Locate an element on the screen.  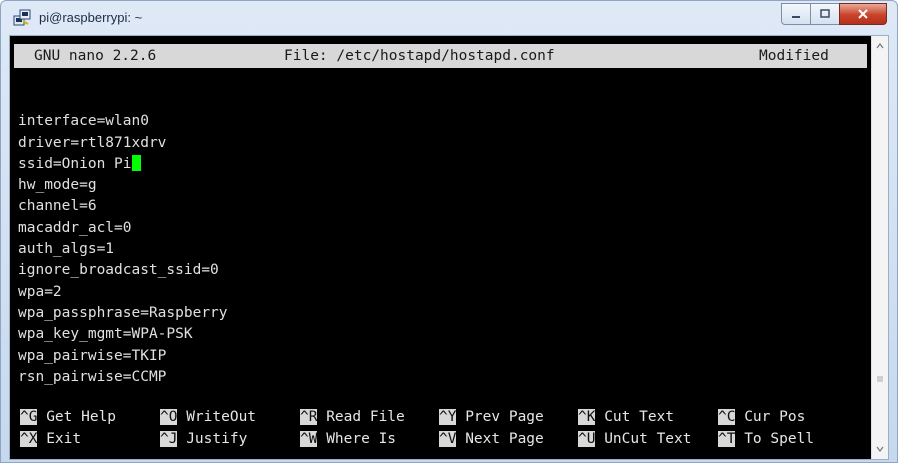
shortcut-where-is: ^W Where Is is located at coordinates (348, 439).